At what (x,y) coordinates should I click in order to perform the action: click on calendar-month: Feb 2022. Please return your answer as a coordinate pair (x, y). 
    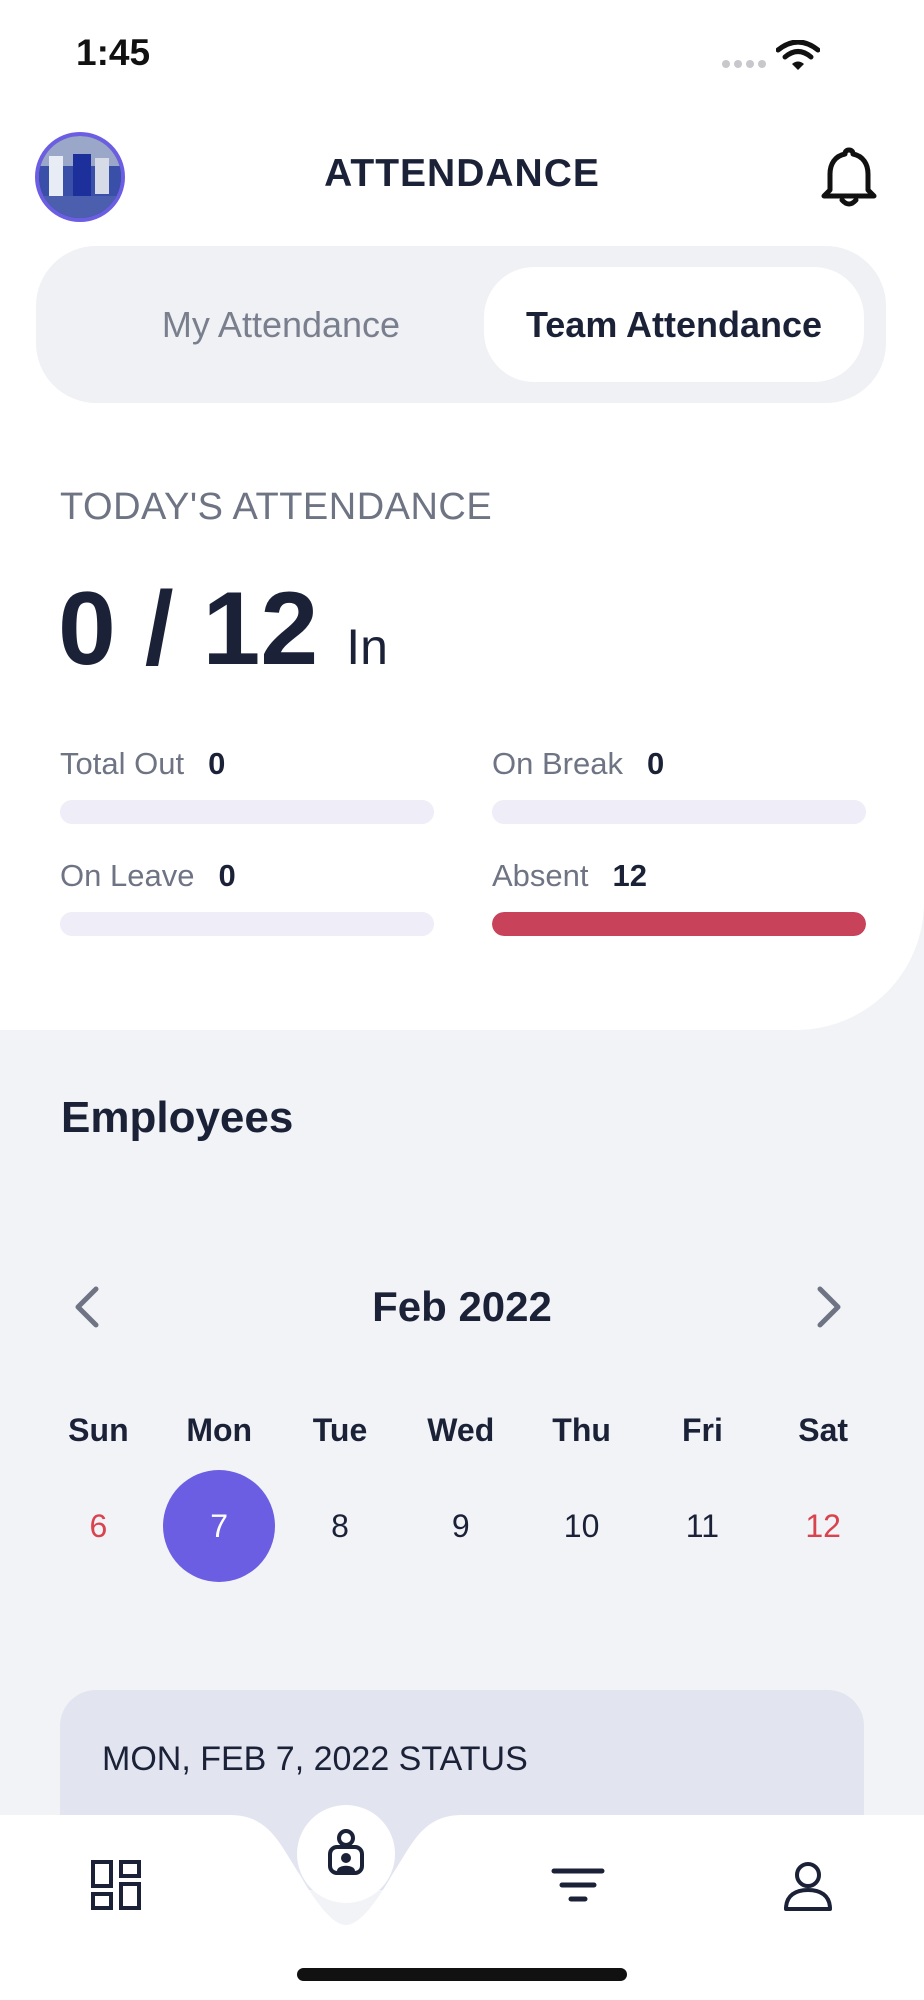
    Looking at the image, I should click on (462, 1306).